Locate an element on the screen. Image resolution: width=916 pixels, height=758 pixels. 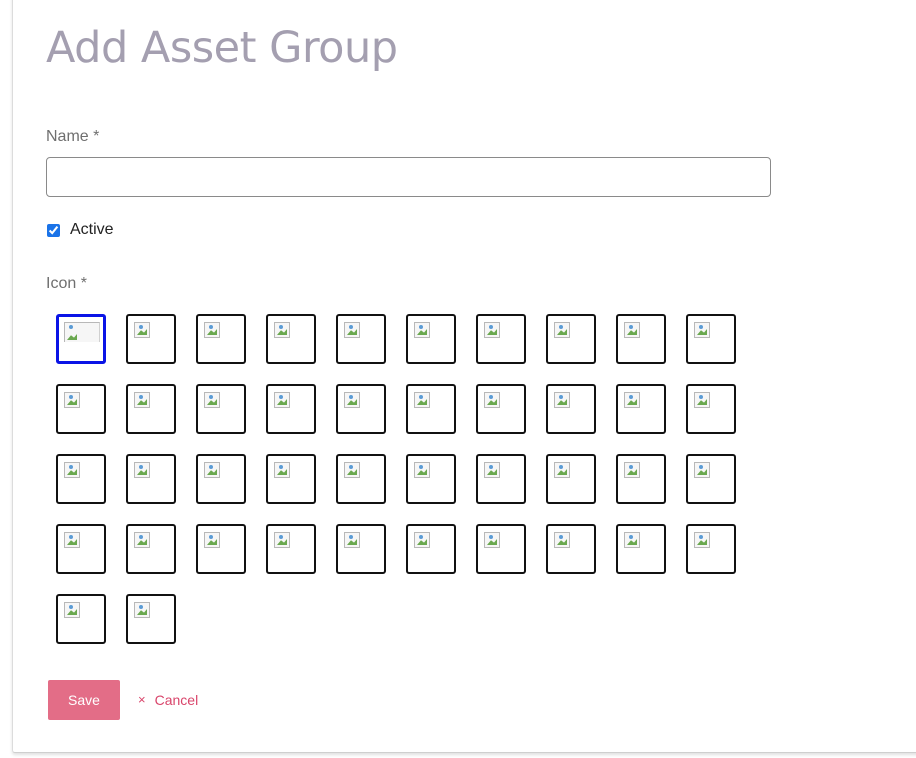
page-gutter is located at coordinates (6, 379).